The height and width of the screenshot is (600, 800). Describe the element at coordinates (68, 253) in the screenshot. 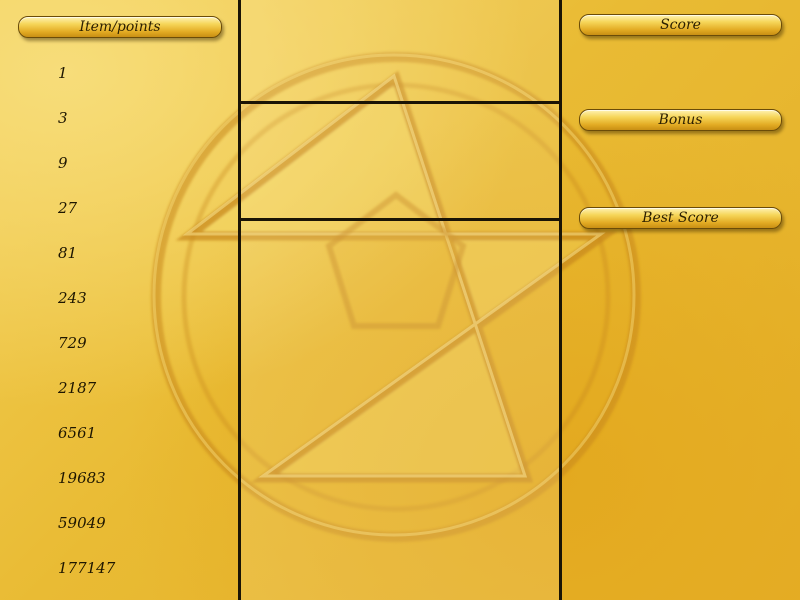

I see `points-value: 81` at that location.